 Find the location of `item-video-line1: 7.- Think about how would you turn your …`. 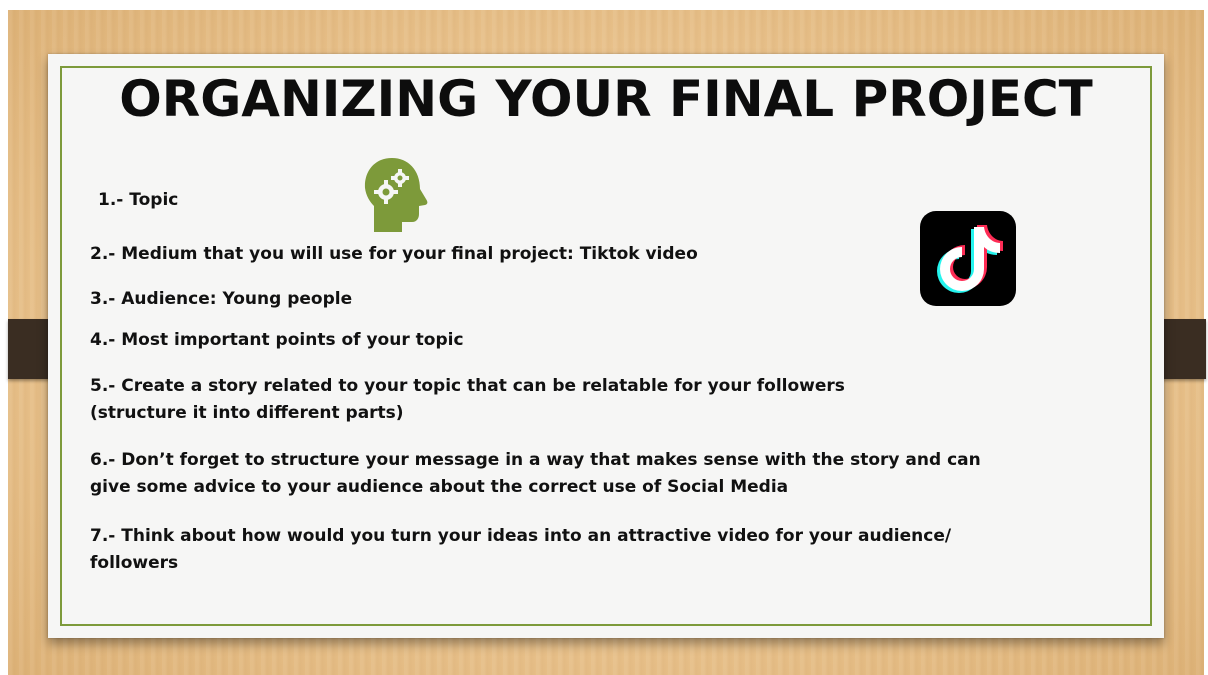

item-video-line1: 7.- Think about how would you turn your … is located at coordinates (521, 536).